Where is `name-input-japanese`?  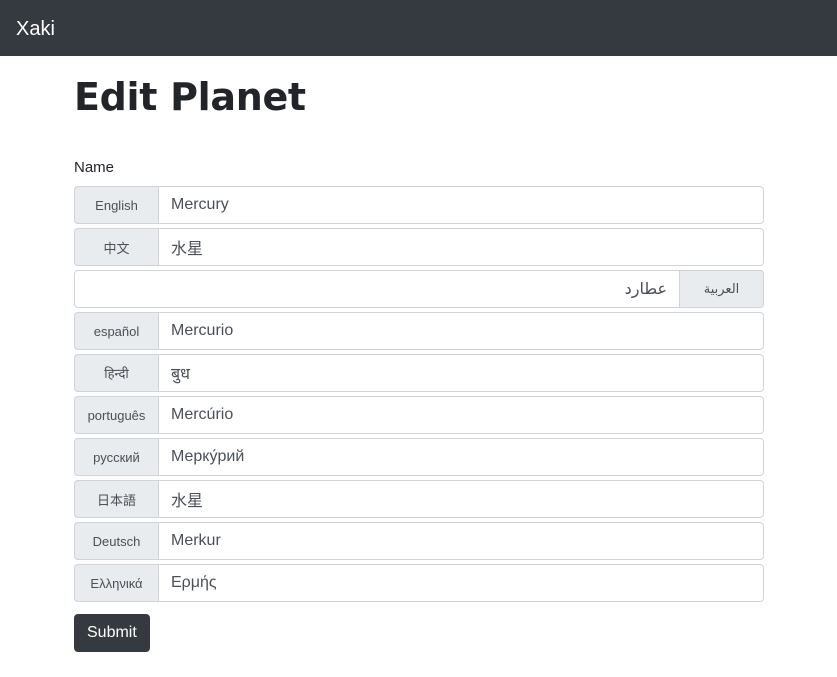 name-input-japanese is located at coordinates (461, 499).